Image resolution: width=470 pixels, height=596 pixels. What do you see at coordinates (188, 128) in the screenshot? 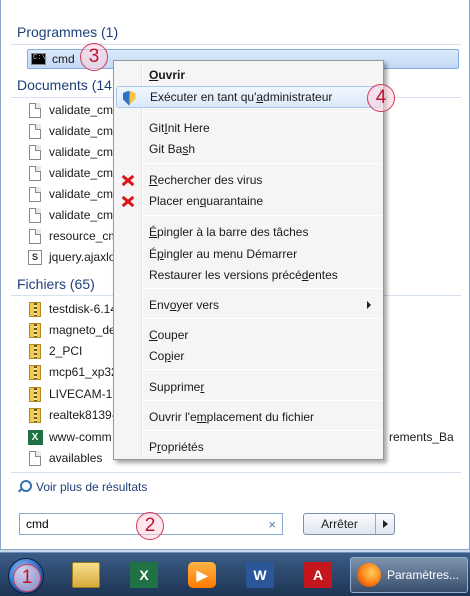
I see `menu-item-label: nit Here` at bounding box center [188, 128].